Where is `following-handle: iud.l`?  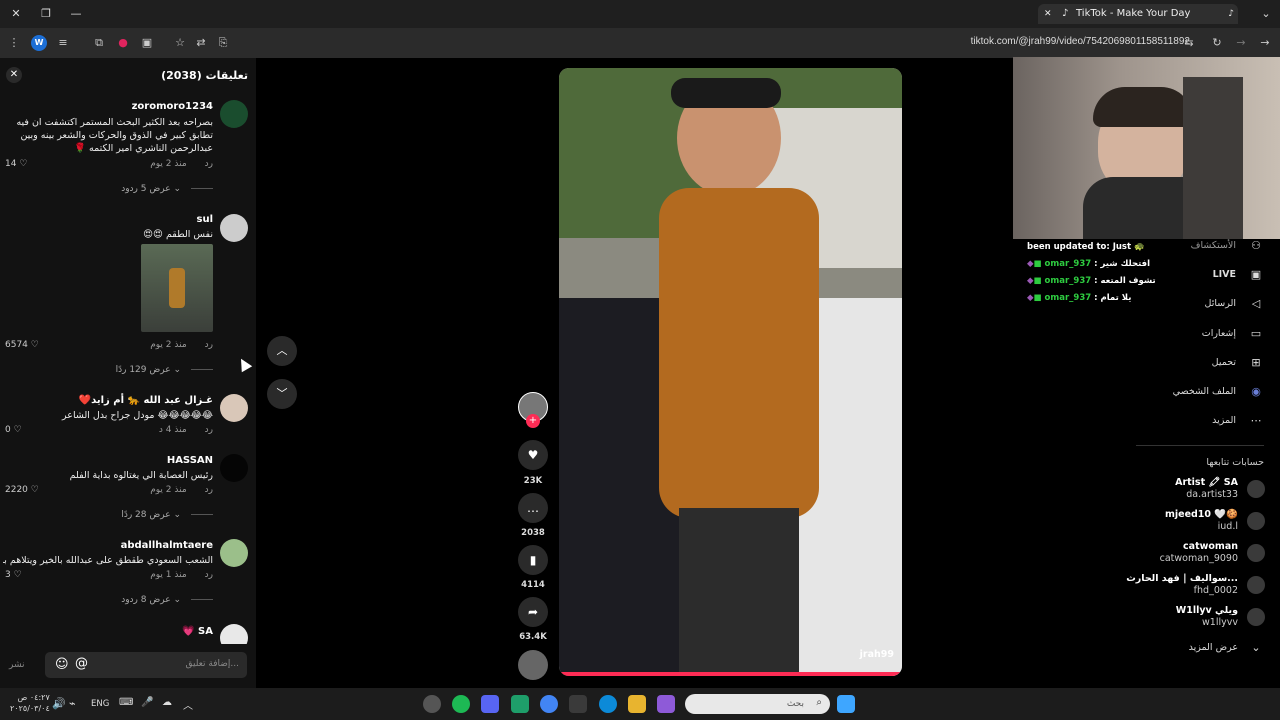
following-handle: iud.l is located at coordinates (1228, 526).